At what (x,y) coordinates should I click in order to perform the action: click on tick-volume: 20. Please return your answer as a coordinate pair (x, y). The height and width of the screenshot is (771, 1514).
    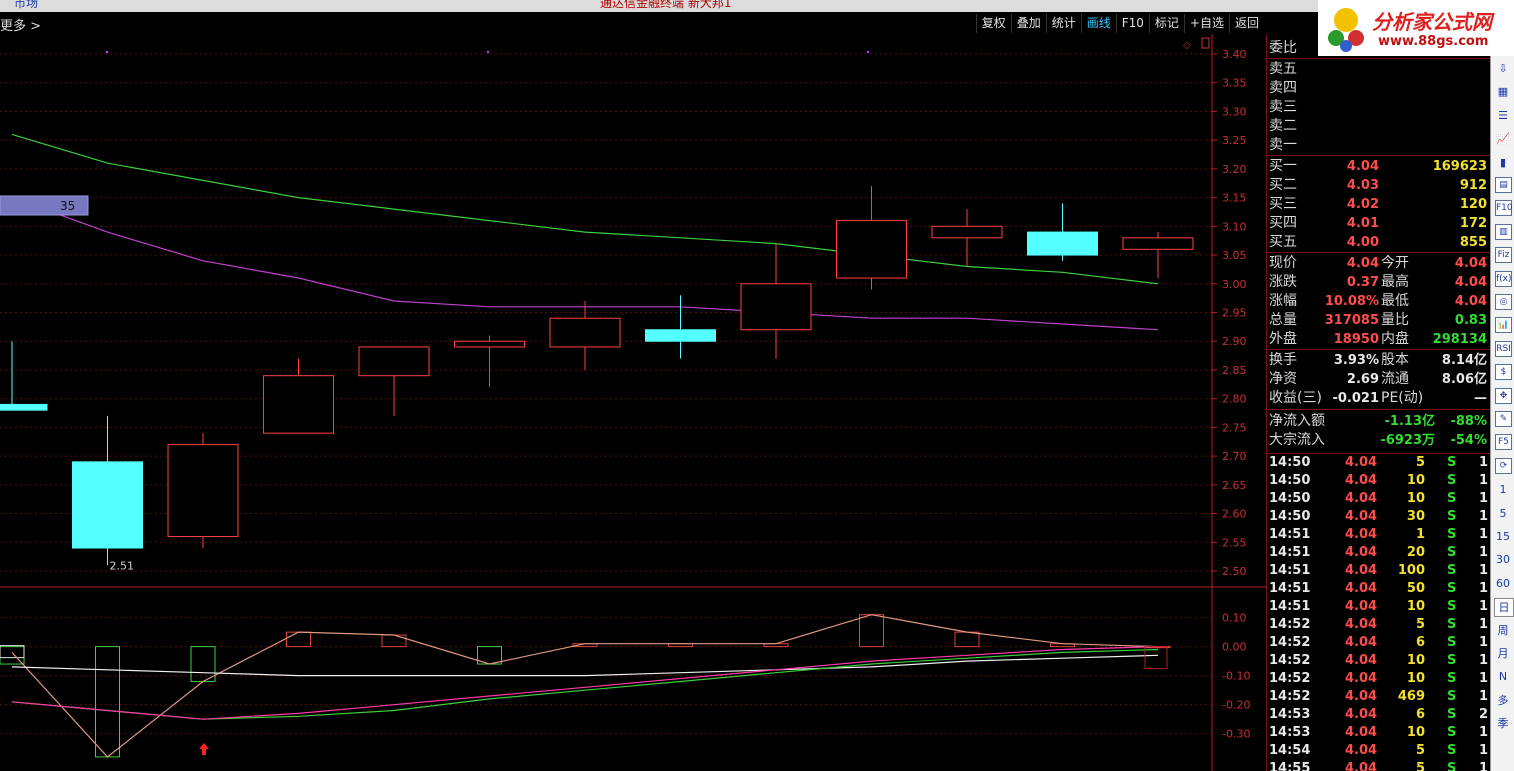
    Looking at the image, I should click on (1415, 552).